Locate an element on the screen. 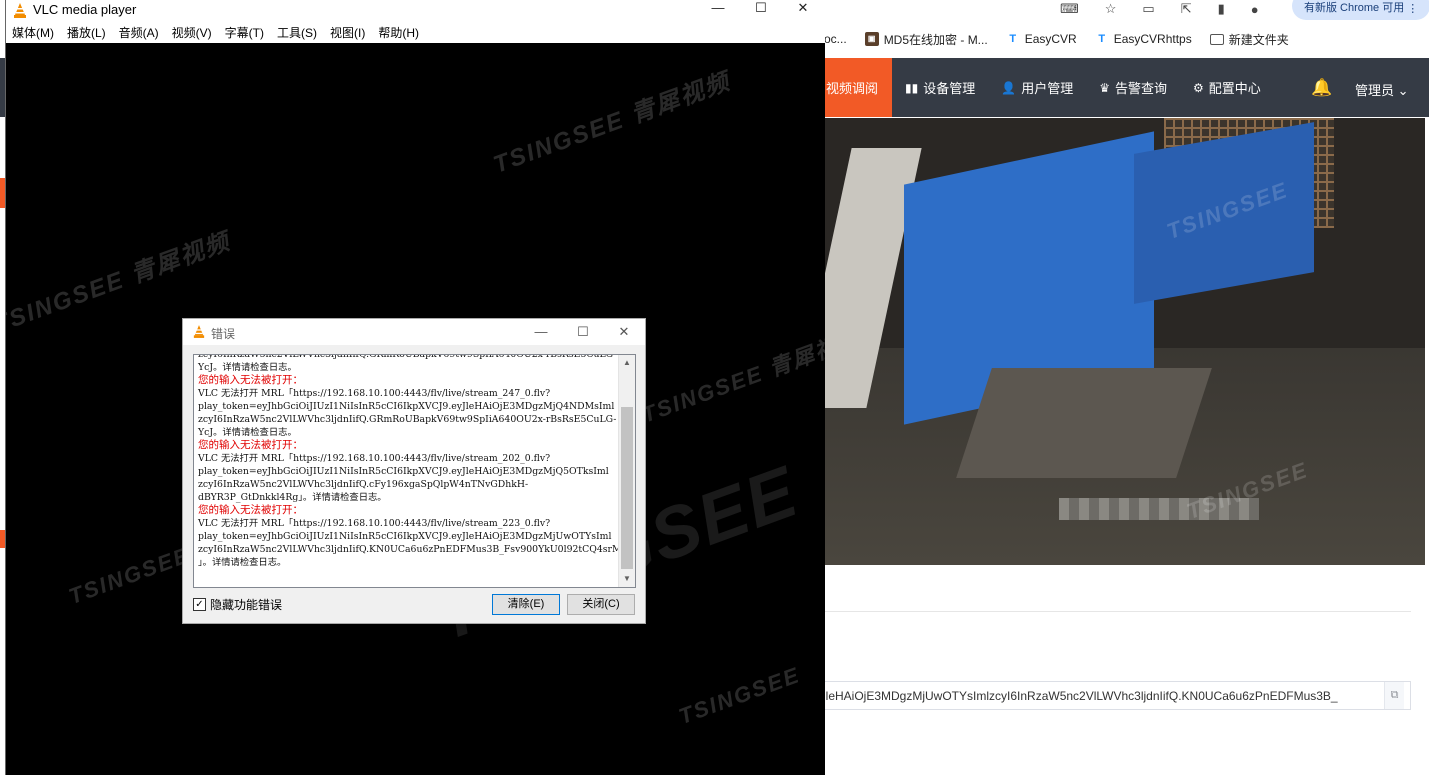 Image resolution: width=1429 pixels, height=775 pixels. menu-media: 媒体(M) is located at coordinates (33, 32).